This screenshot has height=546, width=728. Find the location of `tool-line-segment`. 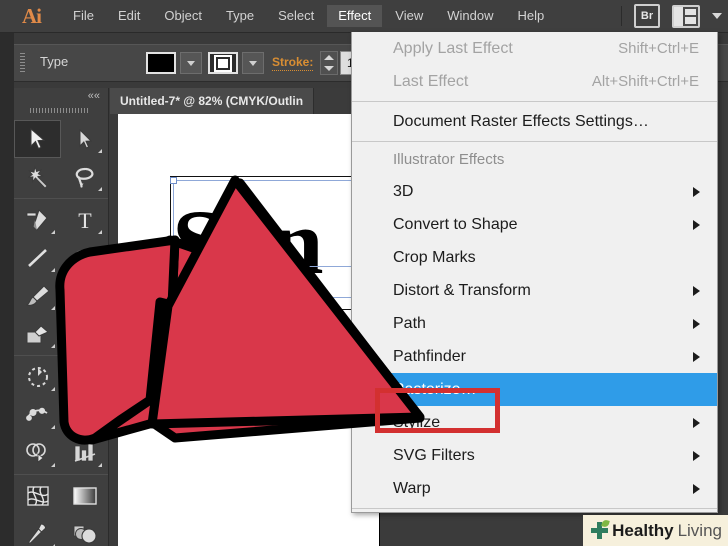

tool-line-segment is located at coordinates (37, 258).